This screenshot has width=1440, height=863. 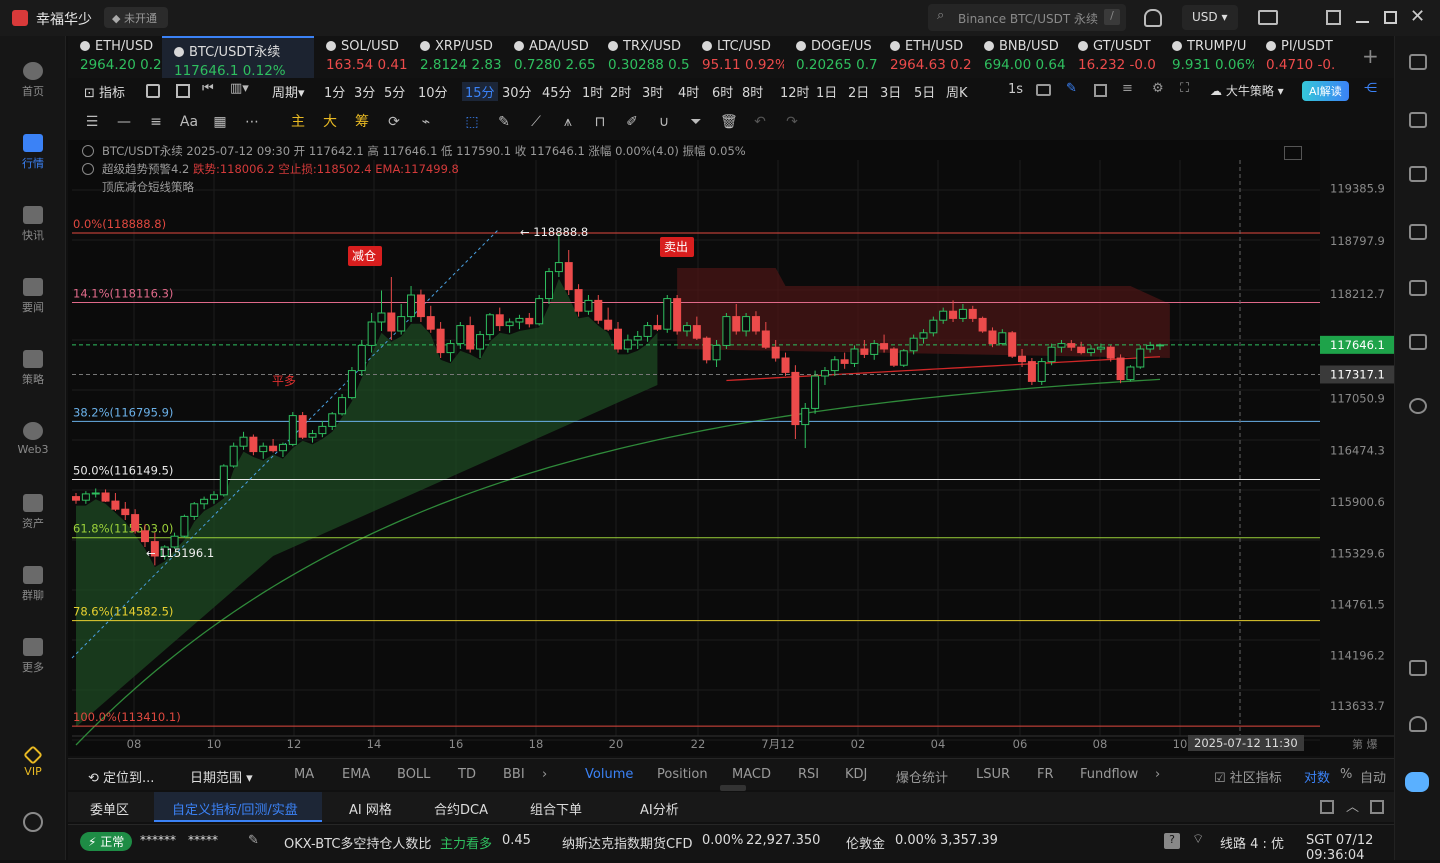 What do you see at coordinates (362, 122) in the screenshot?
I see `chips-toggle: 筹` at bounding box center [362, 122].